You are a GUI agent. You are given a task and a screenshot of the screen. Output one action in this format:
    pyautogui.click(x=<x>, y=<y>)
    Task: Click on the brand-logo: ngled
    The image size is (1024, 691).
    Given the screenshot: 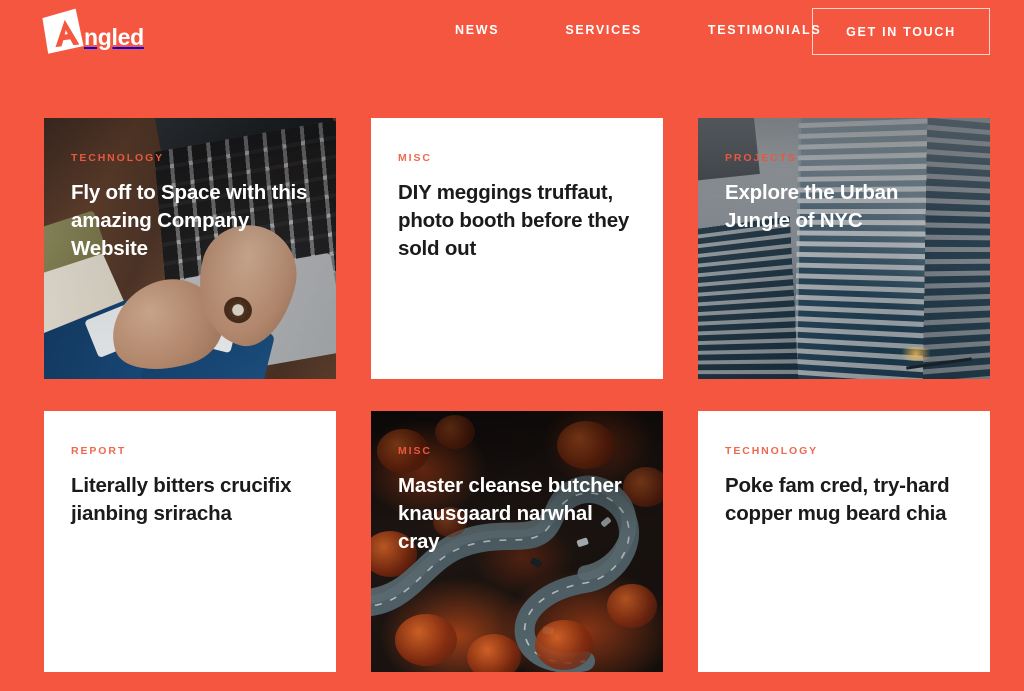 What is the action you would take?
    pyautogui.click(x=91, y=32)
    